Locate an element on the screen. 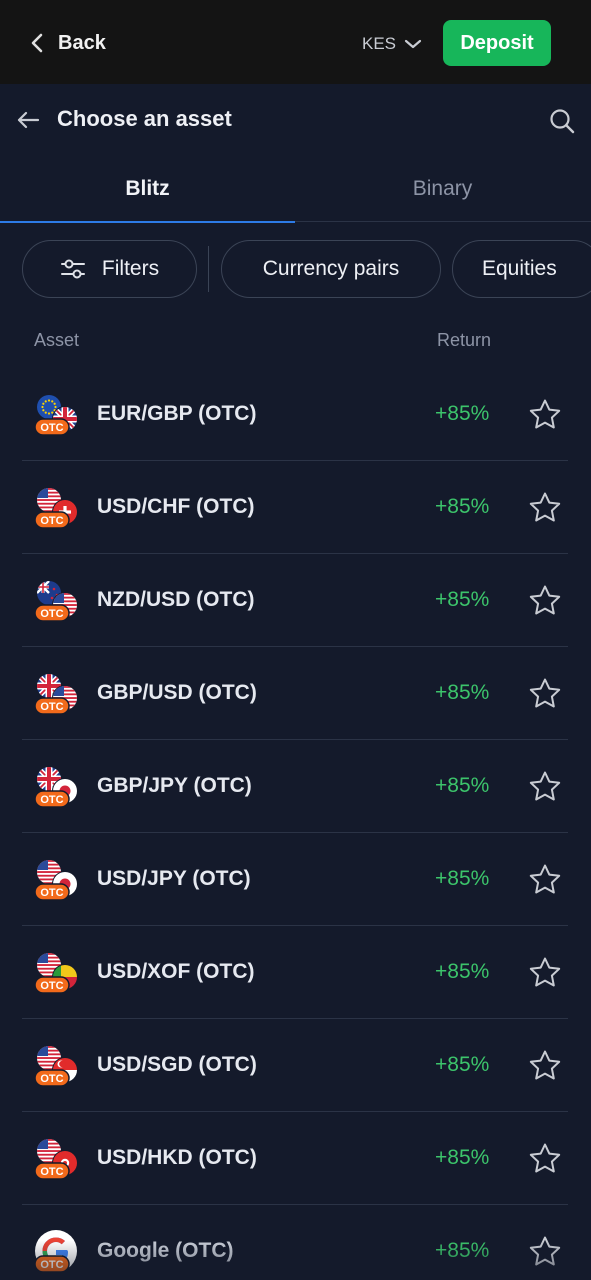 This screenshot has height=1280, width=591. column-asset: Asset is located at coordinates (57, 340).